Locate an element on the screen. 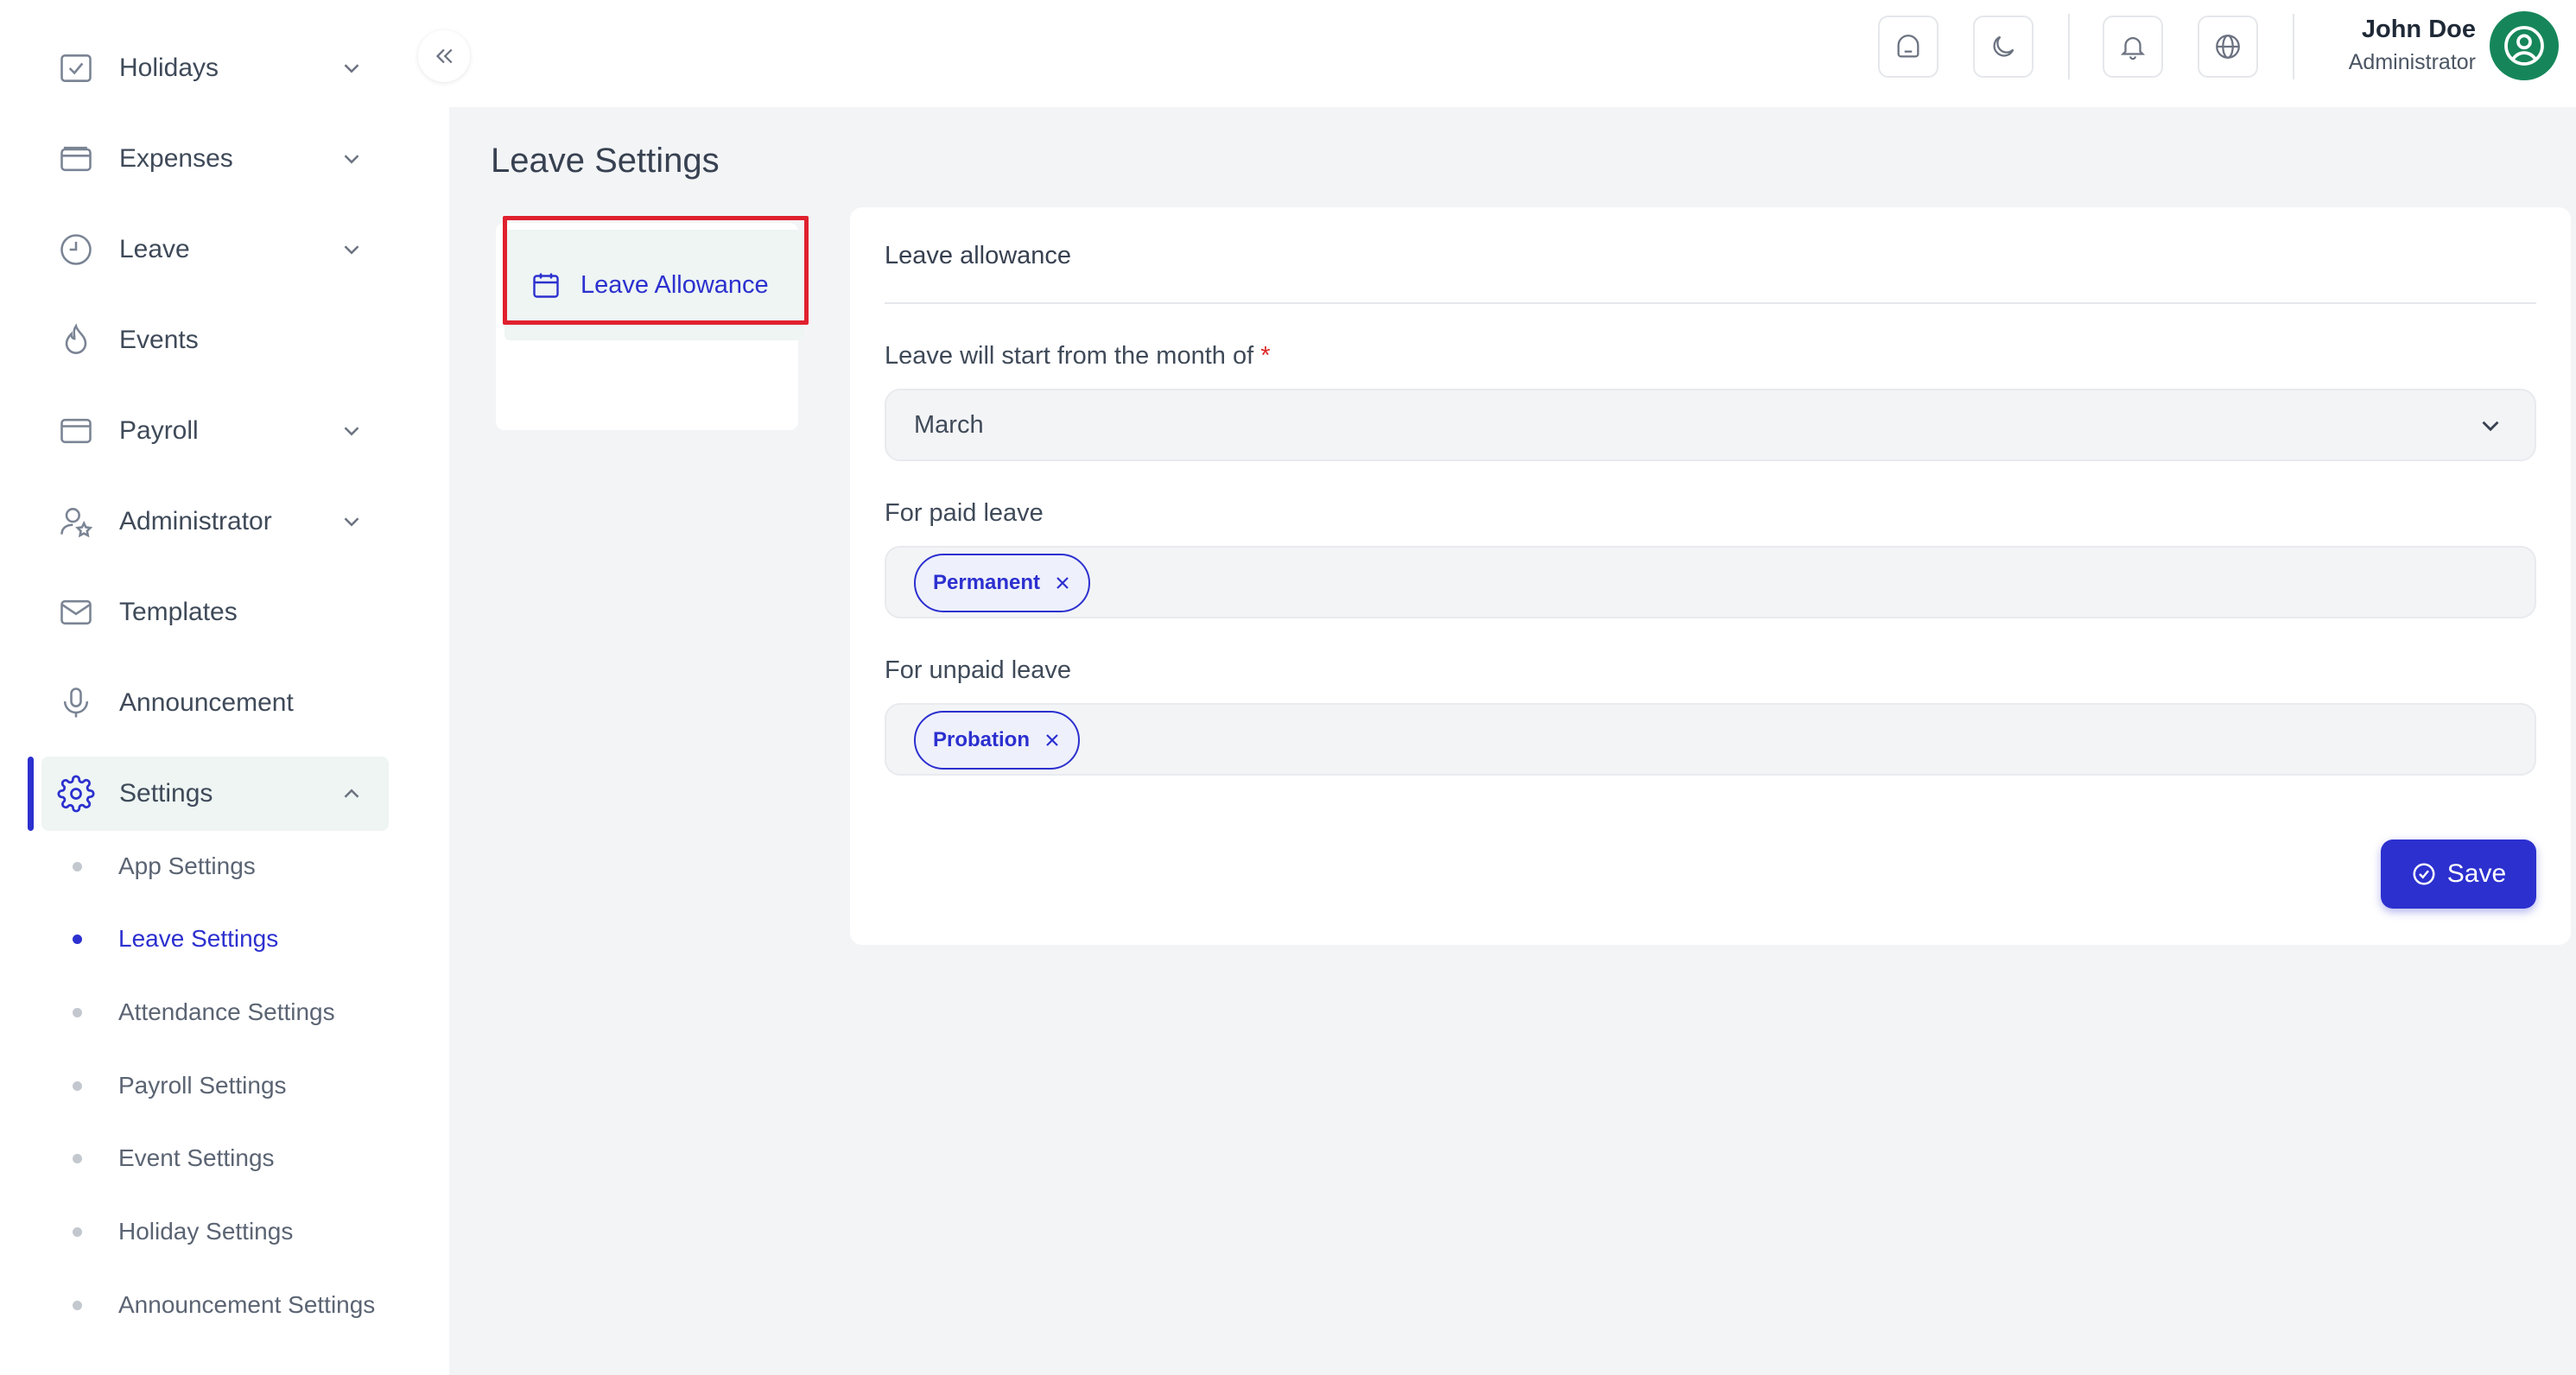  sidebar-item-expenses: Expenses is located at coordinates (215, 159).